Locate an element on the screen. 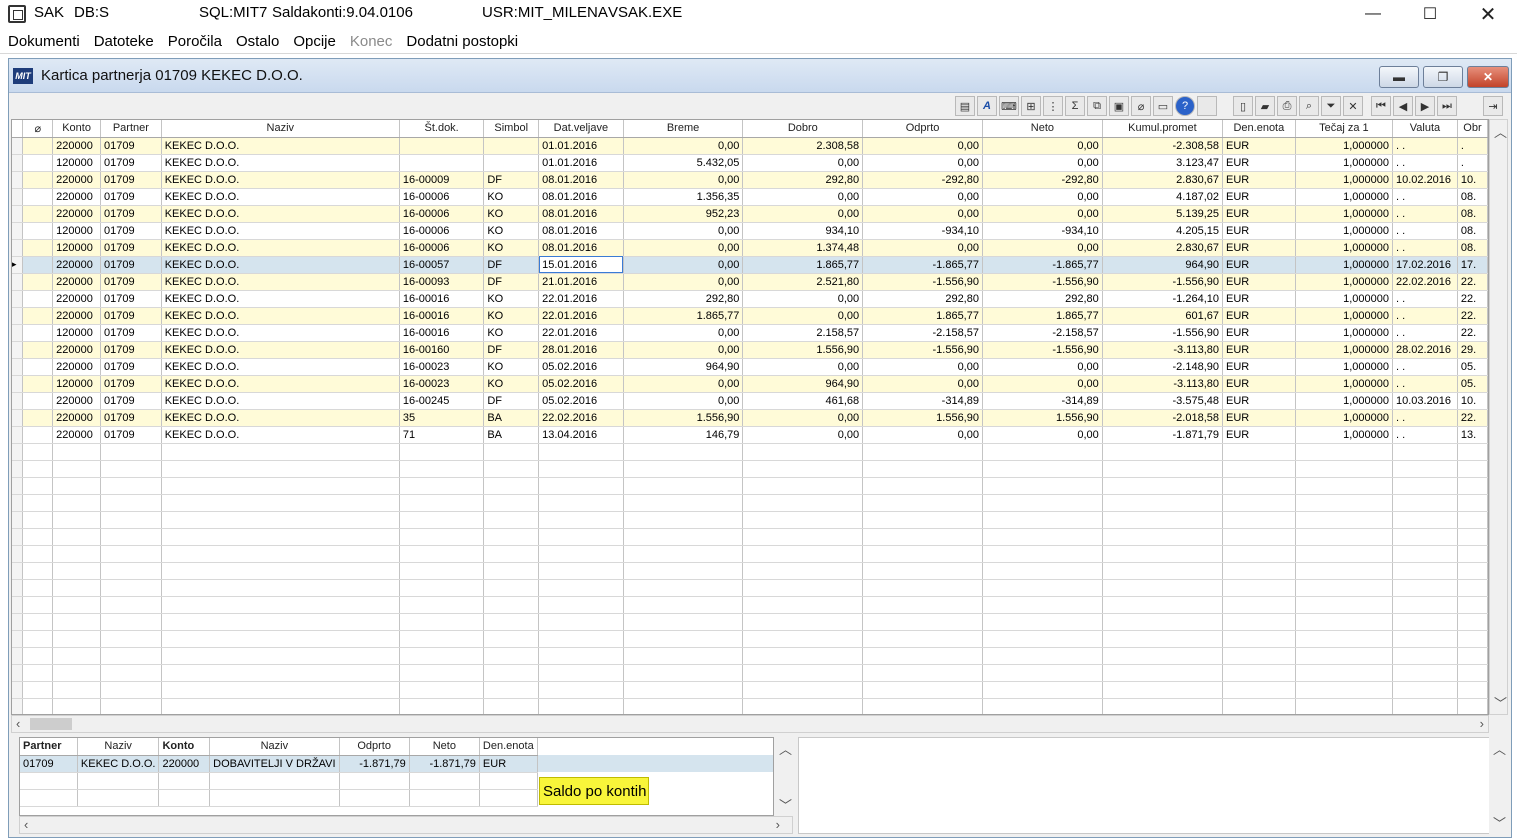  summary-column-header: Konto is located at coordinates (184, 747).